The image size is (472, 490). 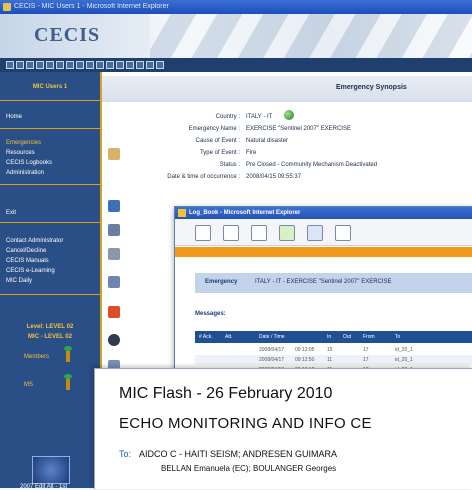 What do you see at coordinates (23, 143) in the screenshot?
I see `sidebar-item-emergencies: Emergencies` at bounding box center [23, 143].